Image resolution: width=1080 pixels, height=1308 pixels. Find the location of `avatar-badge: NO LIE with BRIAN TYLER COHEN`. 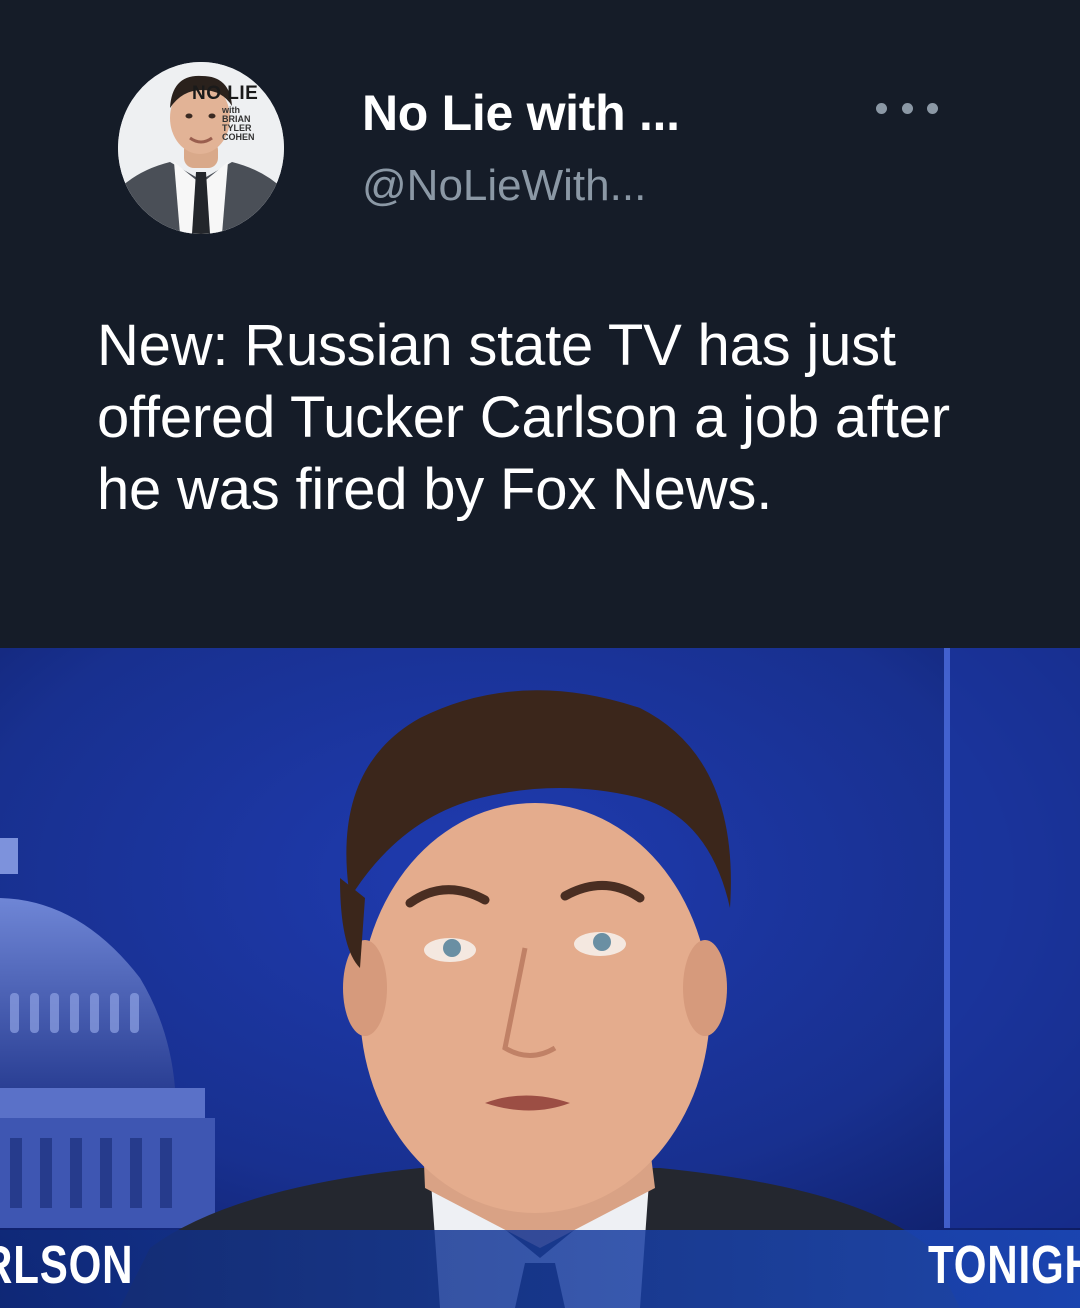

avatar-badge: NO LIE with BRIAN TYLER COHEN is located at coordinates (225, 113).